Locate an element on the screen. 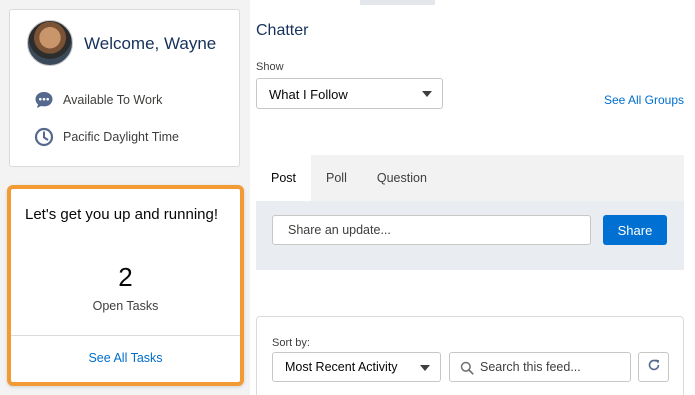 The width and height of the screenshot is (695, 395). open-tasks-label: Open Tasks is located at coordinates (125, 306).